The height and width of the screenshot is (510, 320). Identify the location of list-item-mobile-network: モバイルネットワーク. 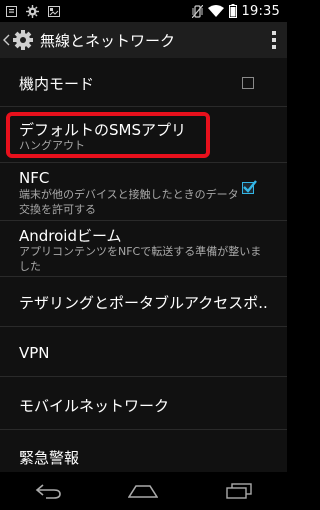
(143, 403).